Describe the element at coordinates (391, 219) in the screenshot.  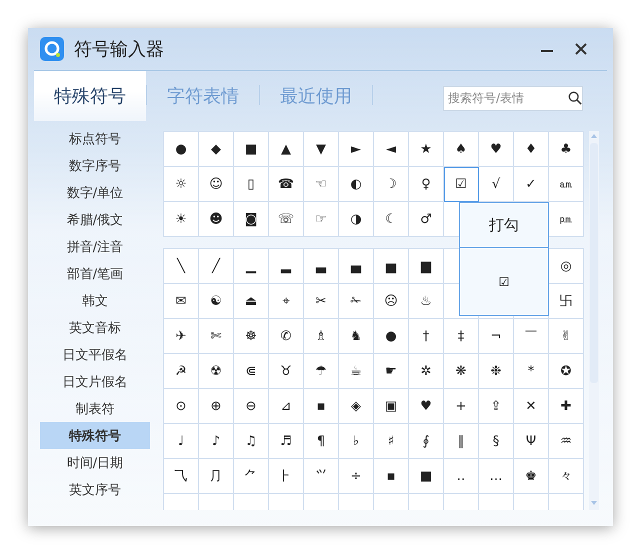
I see `symbol-cell: ☾` at that location.